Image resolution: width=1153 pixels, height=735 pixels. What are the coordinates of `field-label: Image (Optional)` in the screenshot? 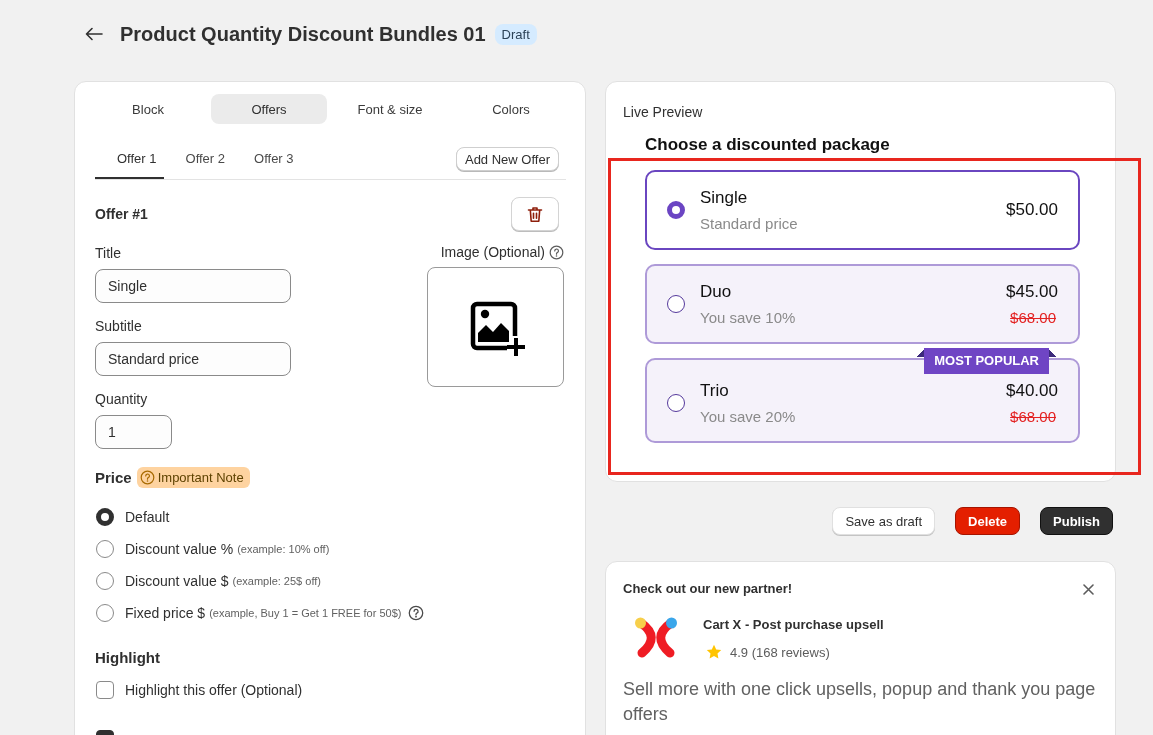 It's located at (492, 252).